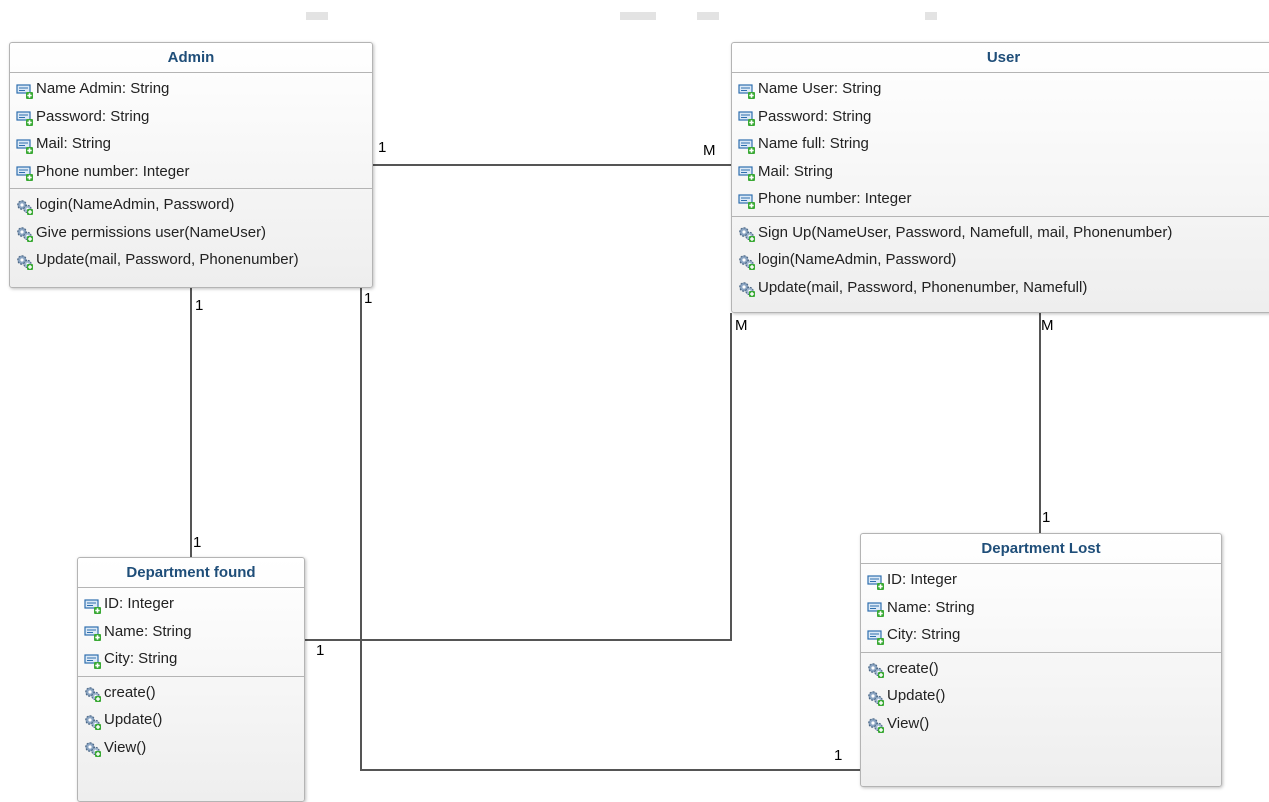 This screenshot has width=1269, height=802. I want to click on attribute-text: Name full: String, so click(813, 143).